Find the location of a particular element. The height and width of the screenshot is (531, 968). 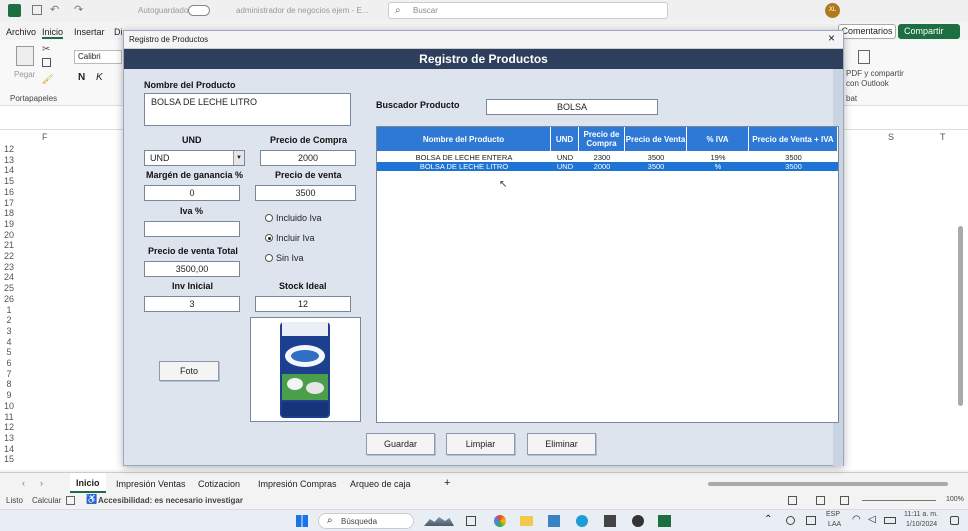

tab-diseno: Di is located at coordinates (118, 32).